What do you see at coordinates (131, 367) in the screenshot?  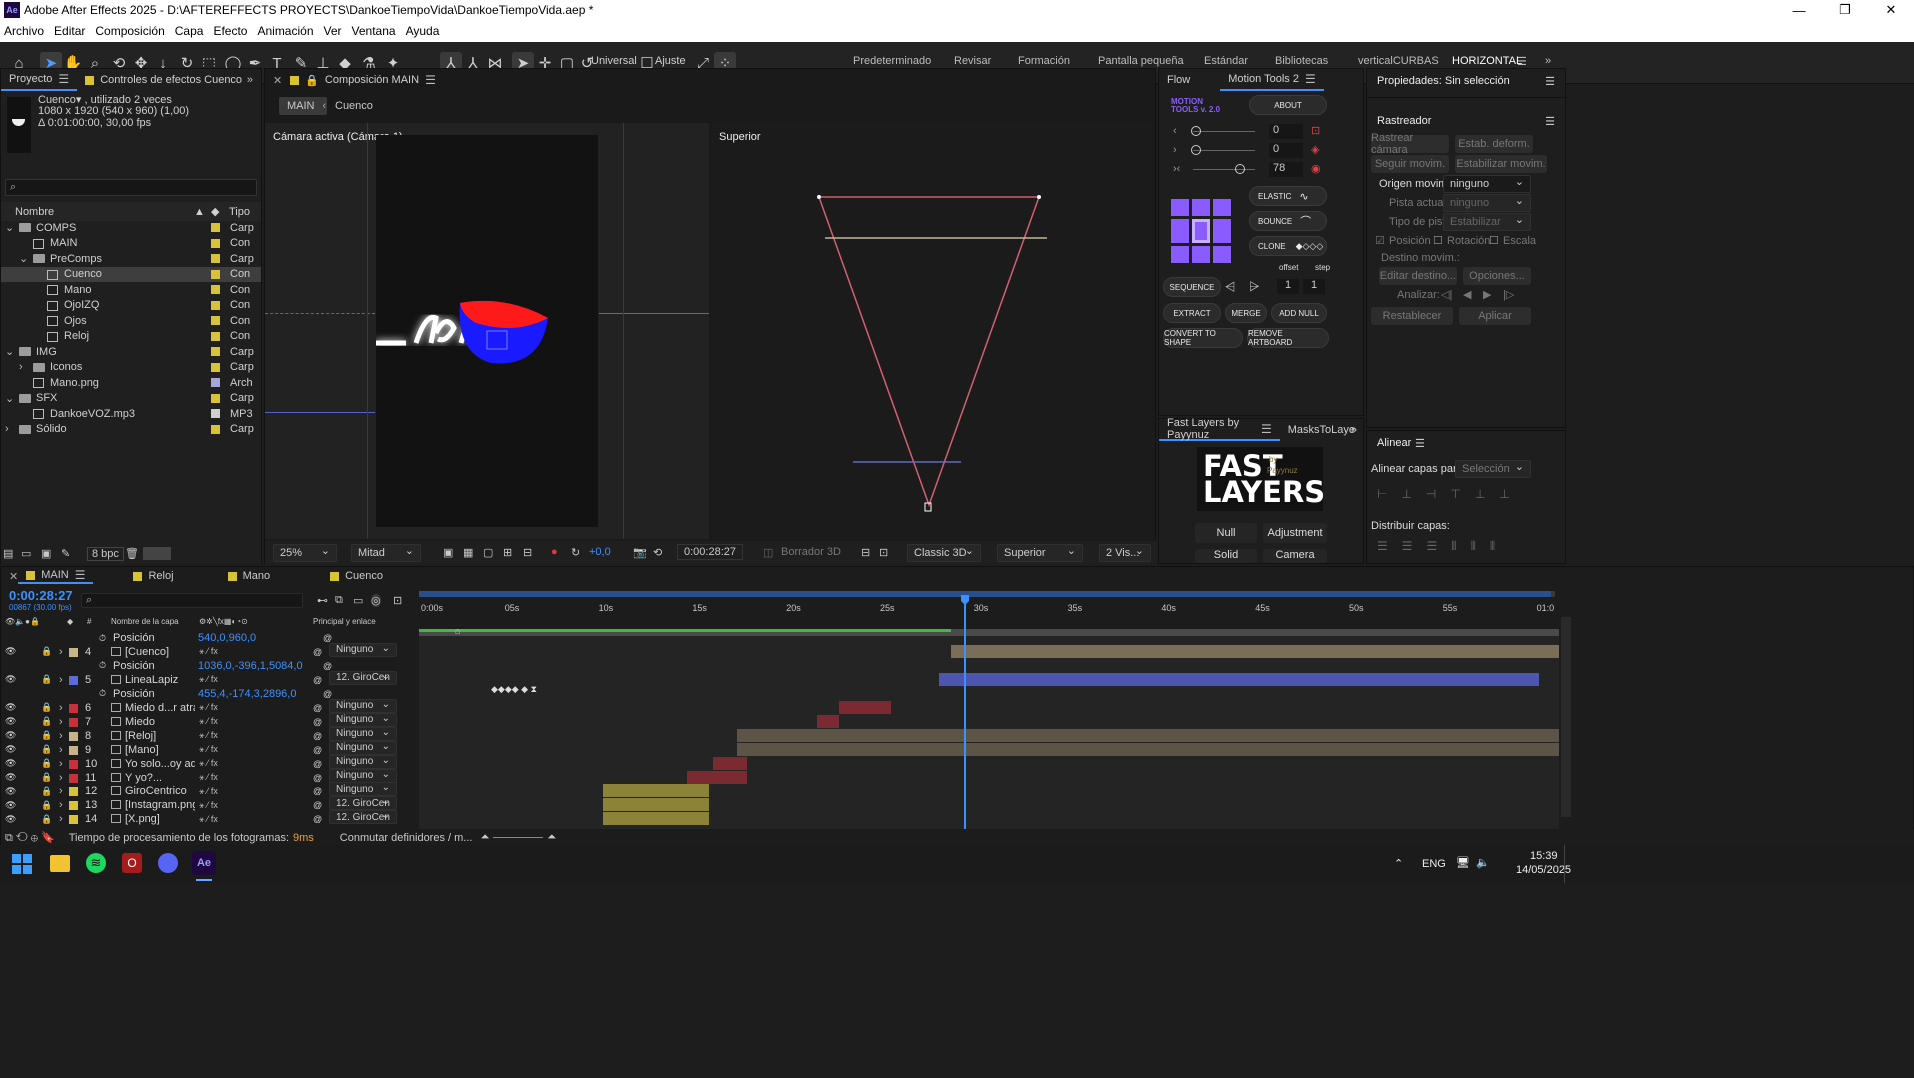 I see `project-item: › Iconos Carp` at bounding box center [131, 367].